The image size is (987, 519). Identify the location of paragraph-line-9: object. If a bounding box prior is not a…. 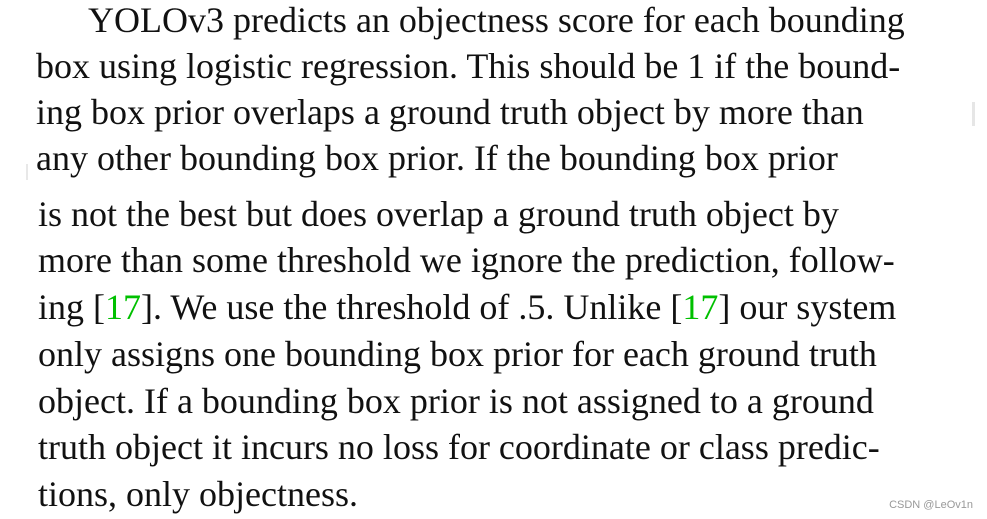
(456, 401).